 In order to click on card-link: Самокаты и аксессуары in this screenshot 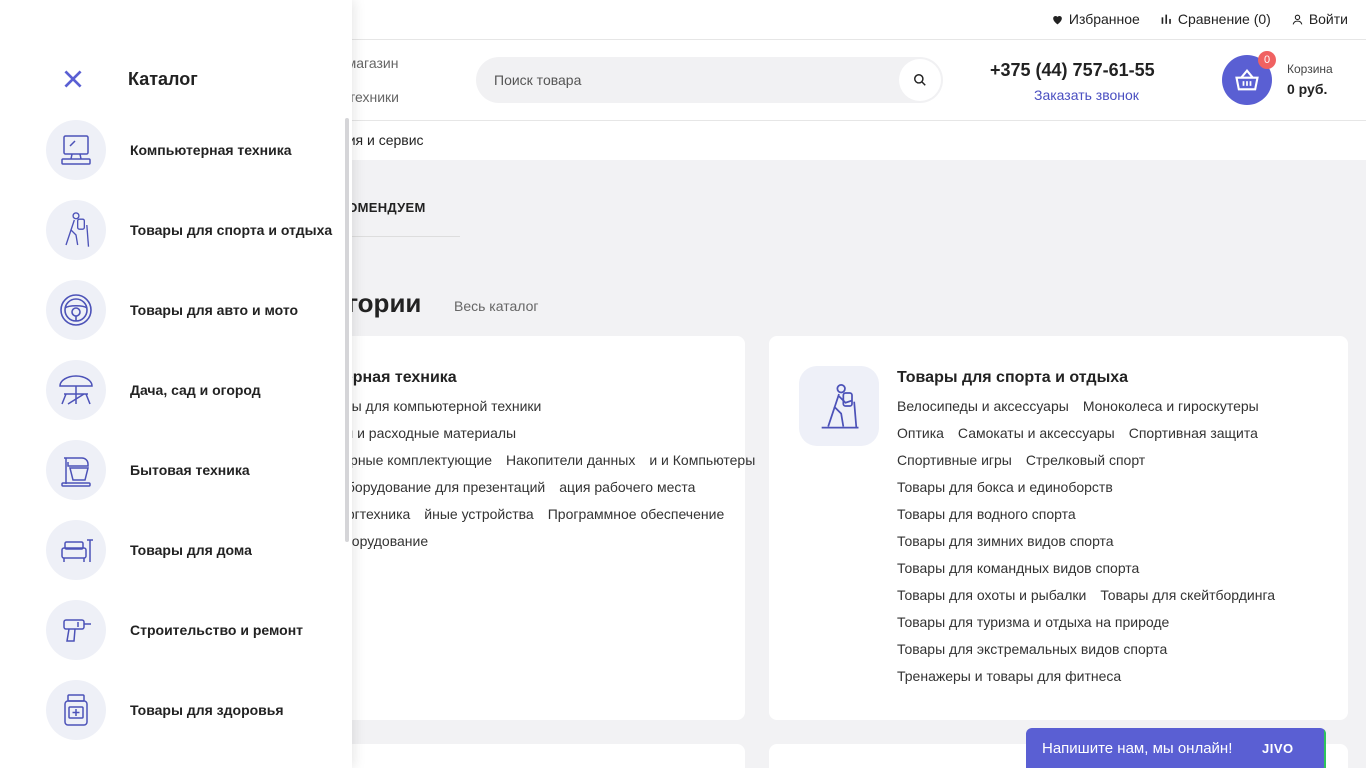, I will do `click(1036, 433)`.